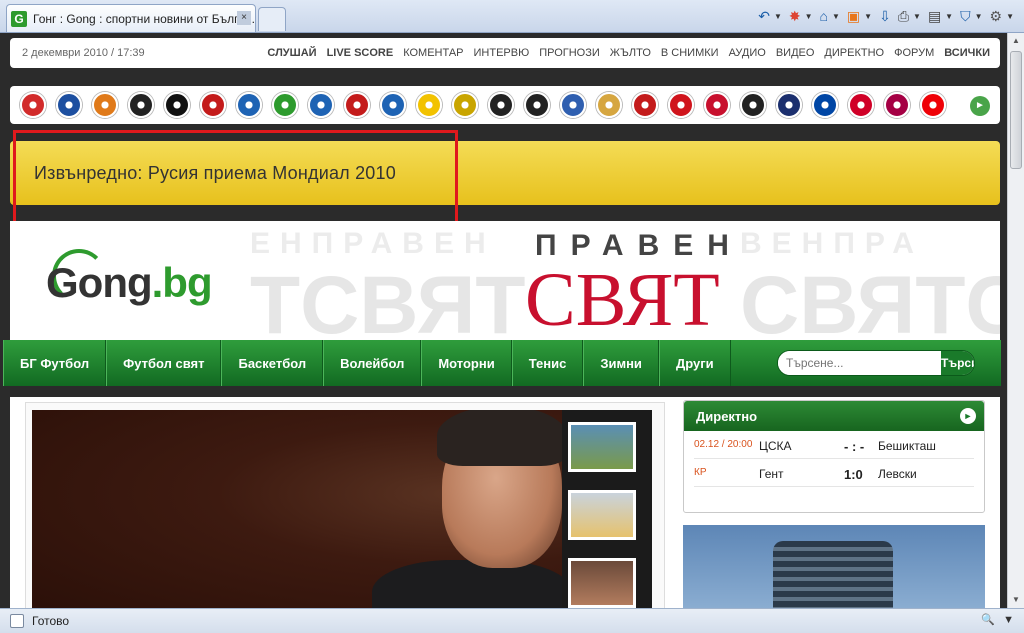  I want to click on rss-icon: ▣ ▼, so click(859, 16).